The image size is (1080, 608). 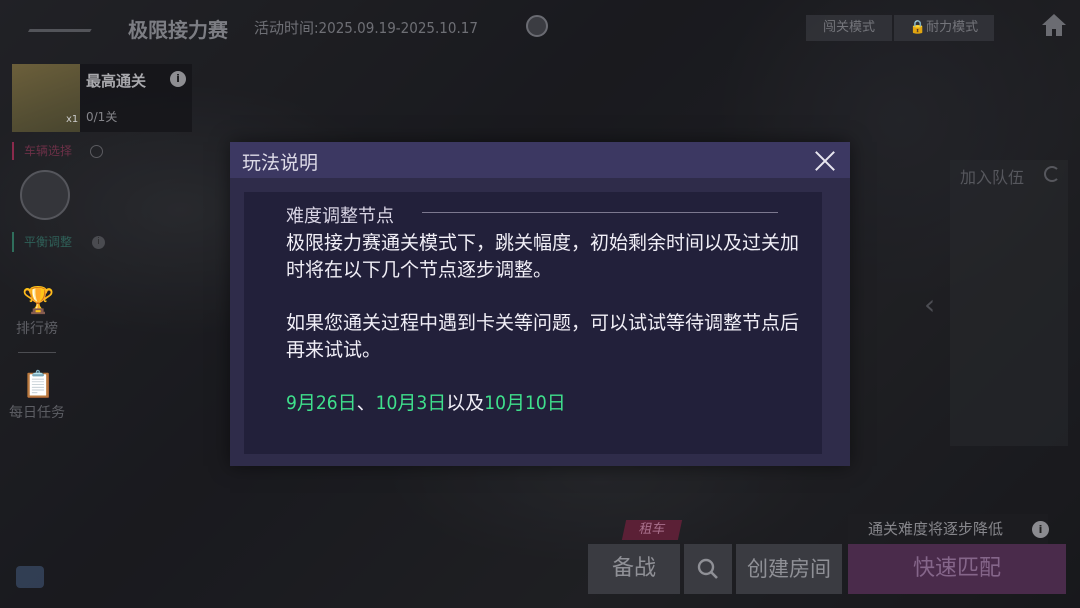 What do you see at coordinates (321, 403) in the screenshot?
I see `date-1: 9月26日` at bounding box center [321, 403].